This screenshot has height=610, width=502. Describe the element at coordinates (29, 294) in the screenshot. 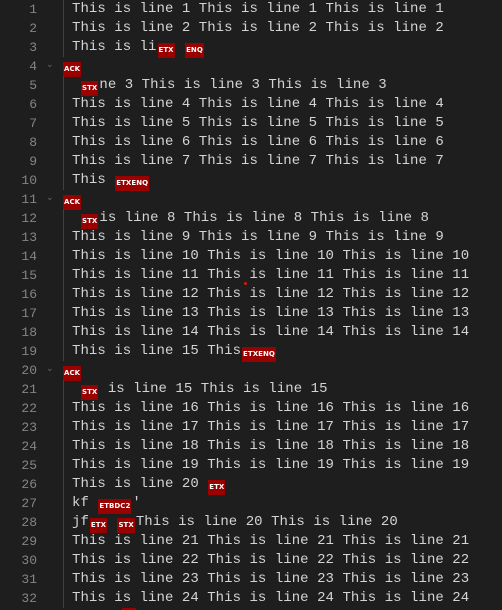

I see `line-number: 16` at that location.